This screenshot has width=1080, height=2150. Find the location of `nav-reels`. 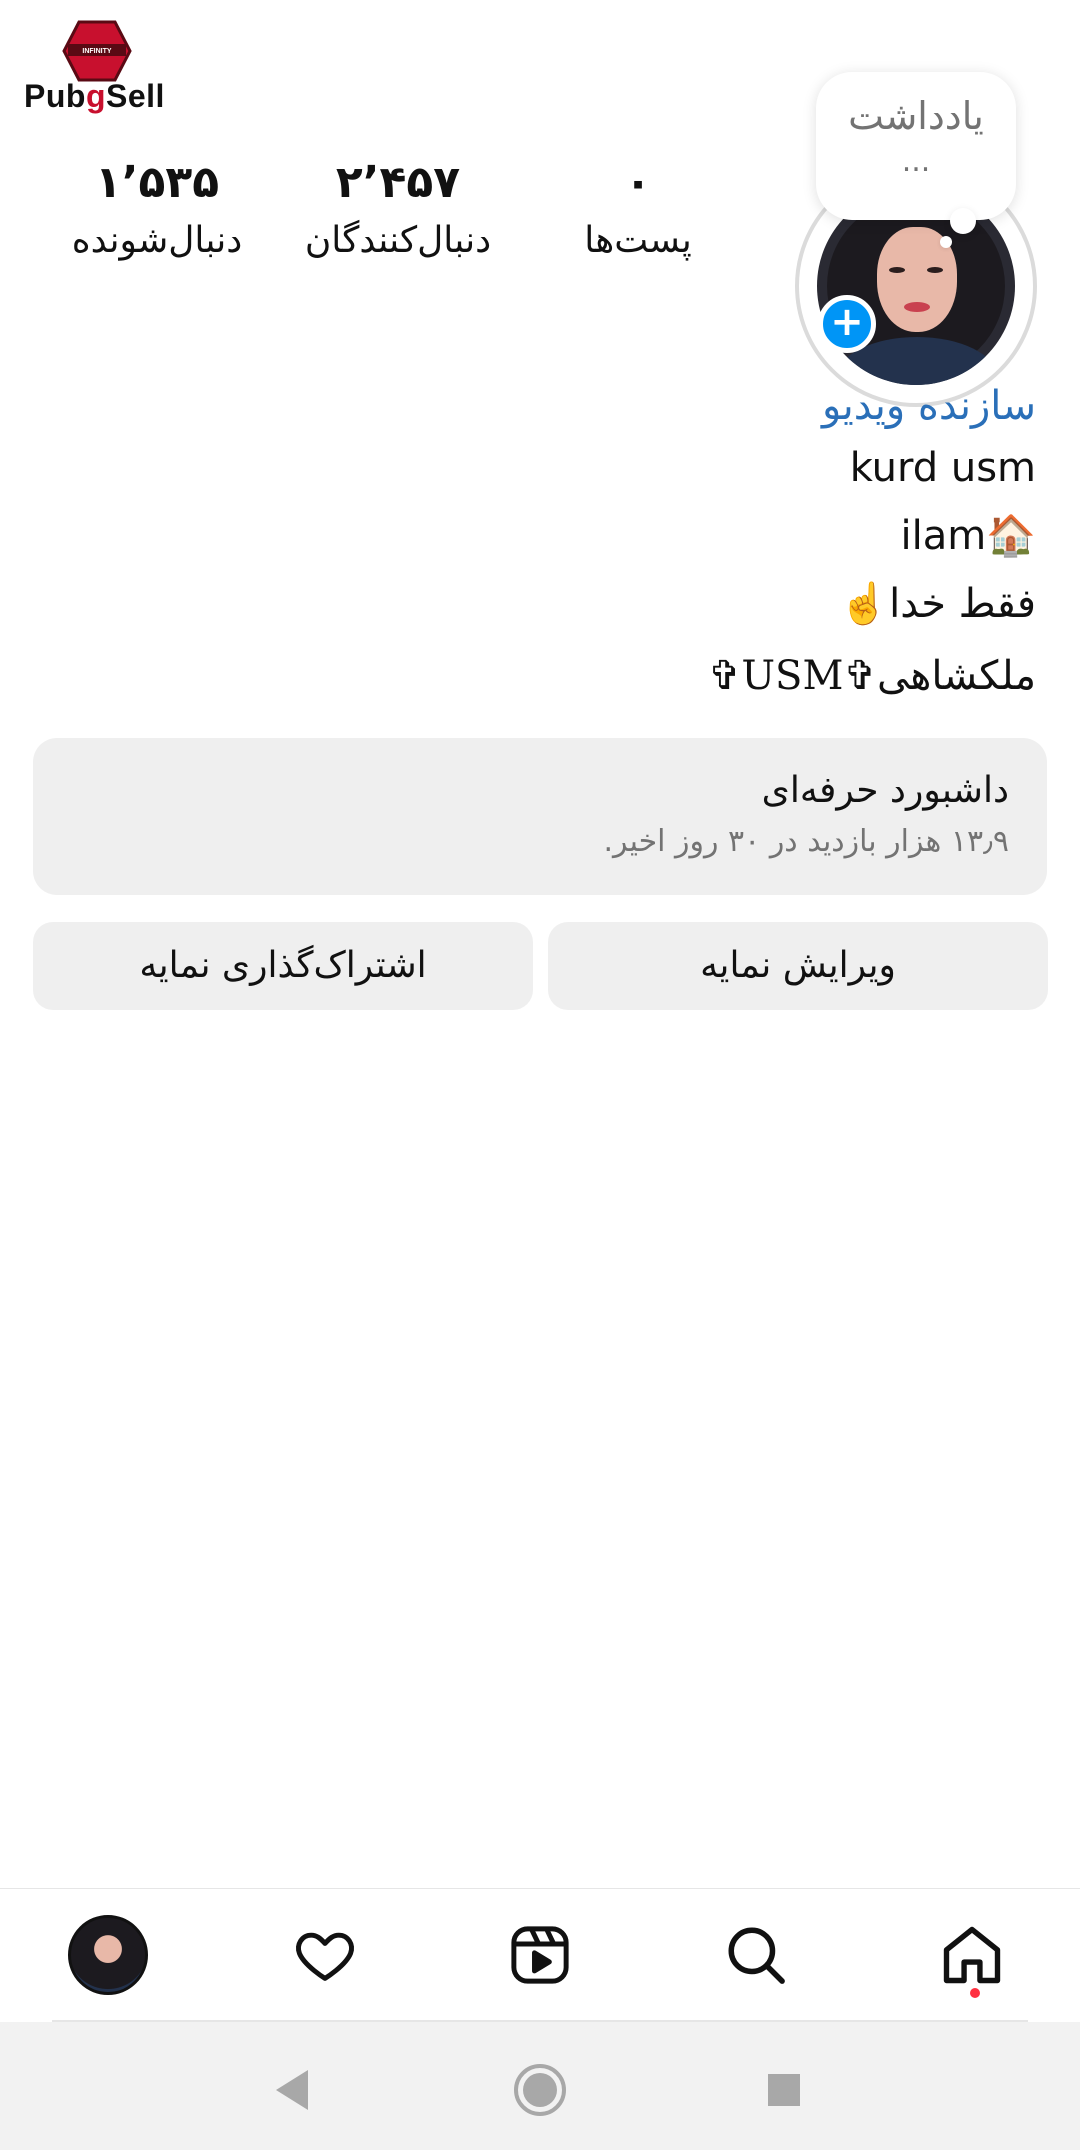

nav-reels is located at coordinates (540, 1955).